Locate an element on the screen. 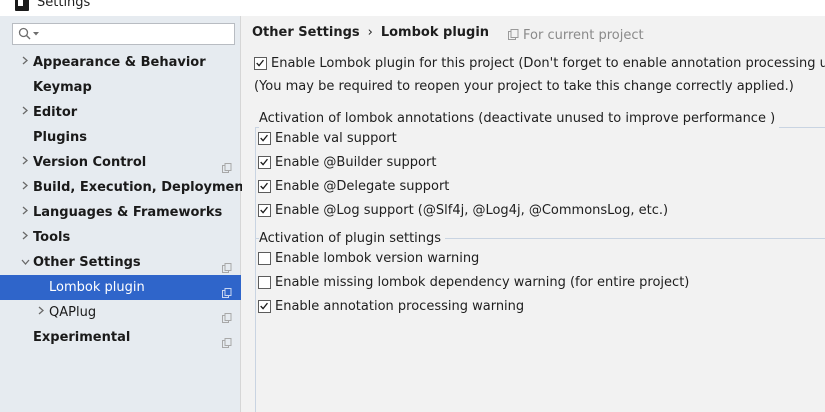  sidebar-item-label: QAPlug is located at coordinates (73, 312).